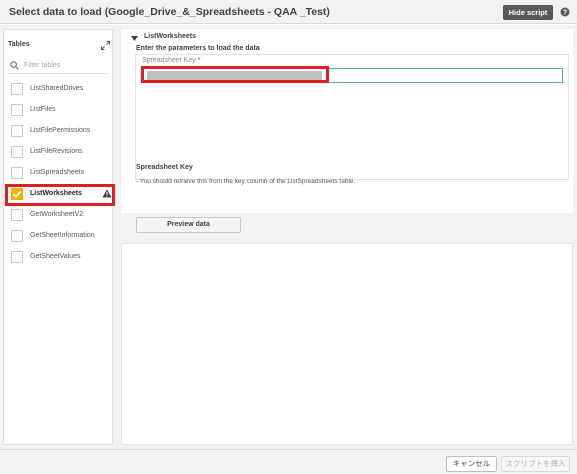 Image resolution: width=577 pixels, height=474 pixels. I want to click on cancel-button: キャンセル, so click(471, 464).